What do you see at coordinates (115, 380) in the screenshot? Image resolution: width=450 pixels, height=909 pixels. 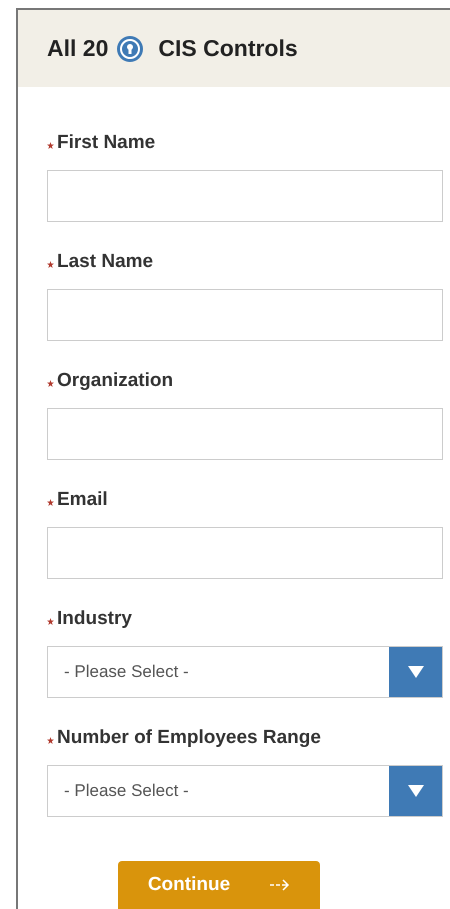 I see `field-label: Organization` at bounding box center [115, 380].